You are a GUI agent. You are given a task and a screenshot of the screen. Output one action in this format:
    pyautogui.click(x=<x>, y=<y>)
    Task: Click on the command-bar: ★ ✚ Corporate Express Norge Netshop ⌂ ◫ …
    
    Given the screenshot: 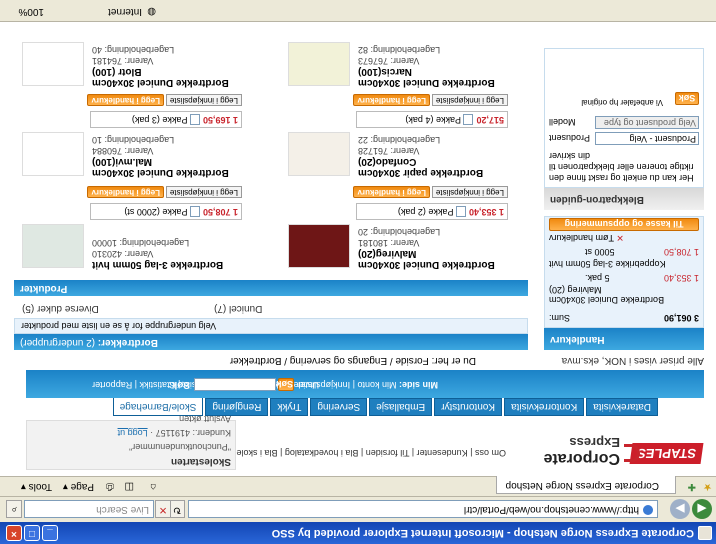 What is the action you would take?
    pyautogui.click(x=358, y=486)
    